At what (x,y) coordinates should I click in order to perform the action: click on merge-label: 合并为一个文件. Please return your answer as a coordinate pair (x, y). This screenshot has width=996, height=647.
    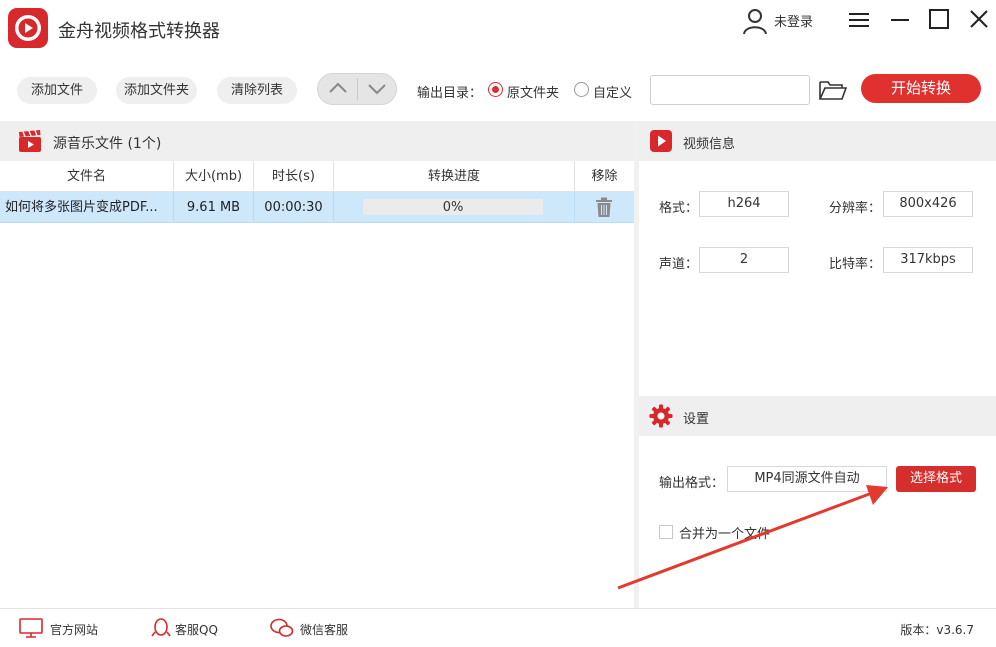
    Looking at the image, I should click on (724, 532).